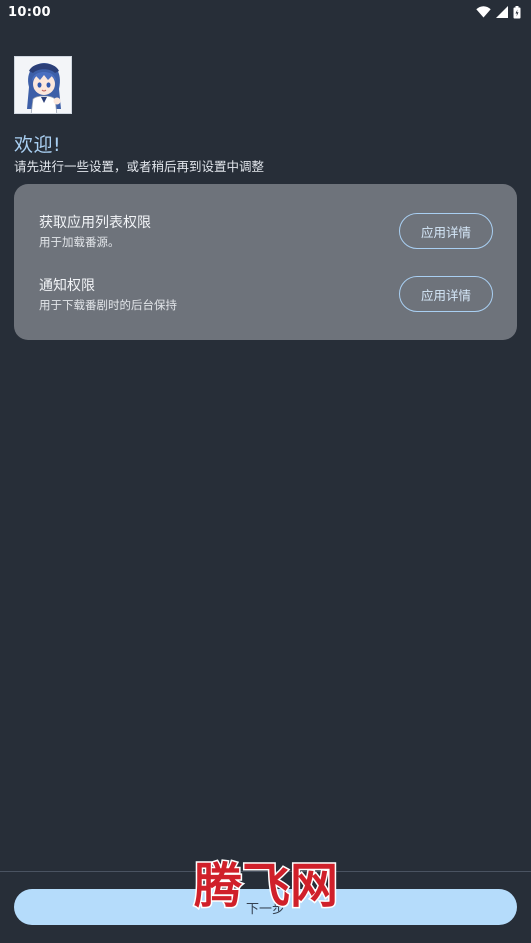 Image resolution: width=531 pixels, height=943 pixels. What do you see at coordinates (67, 286) in the screenshot?
I see `permission-title: 通知权限` at bounding box center [67, 286].